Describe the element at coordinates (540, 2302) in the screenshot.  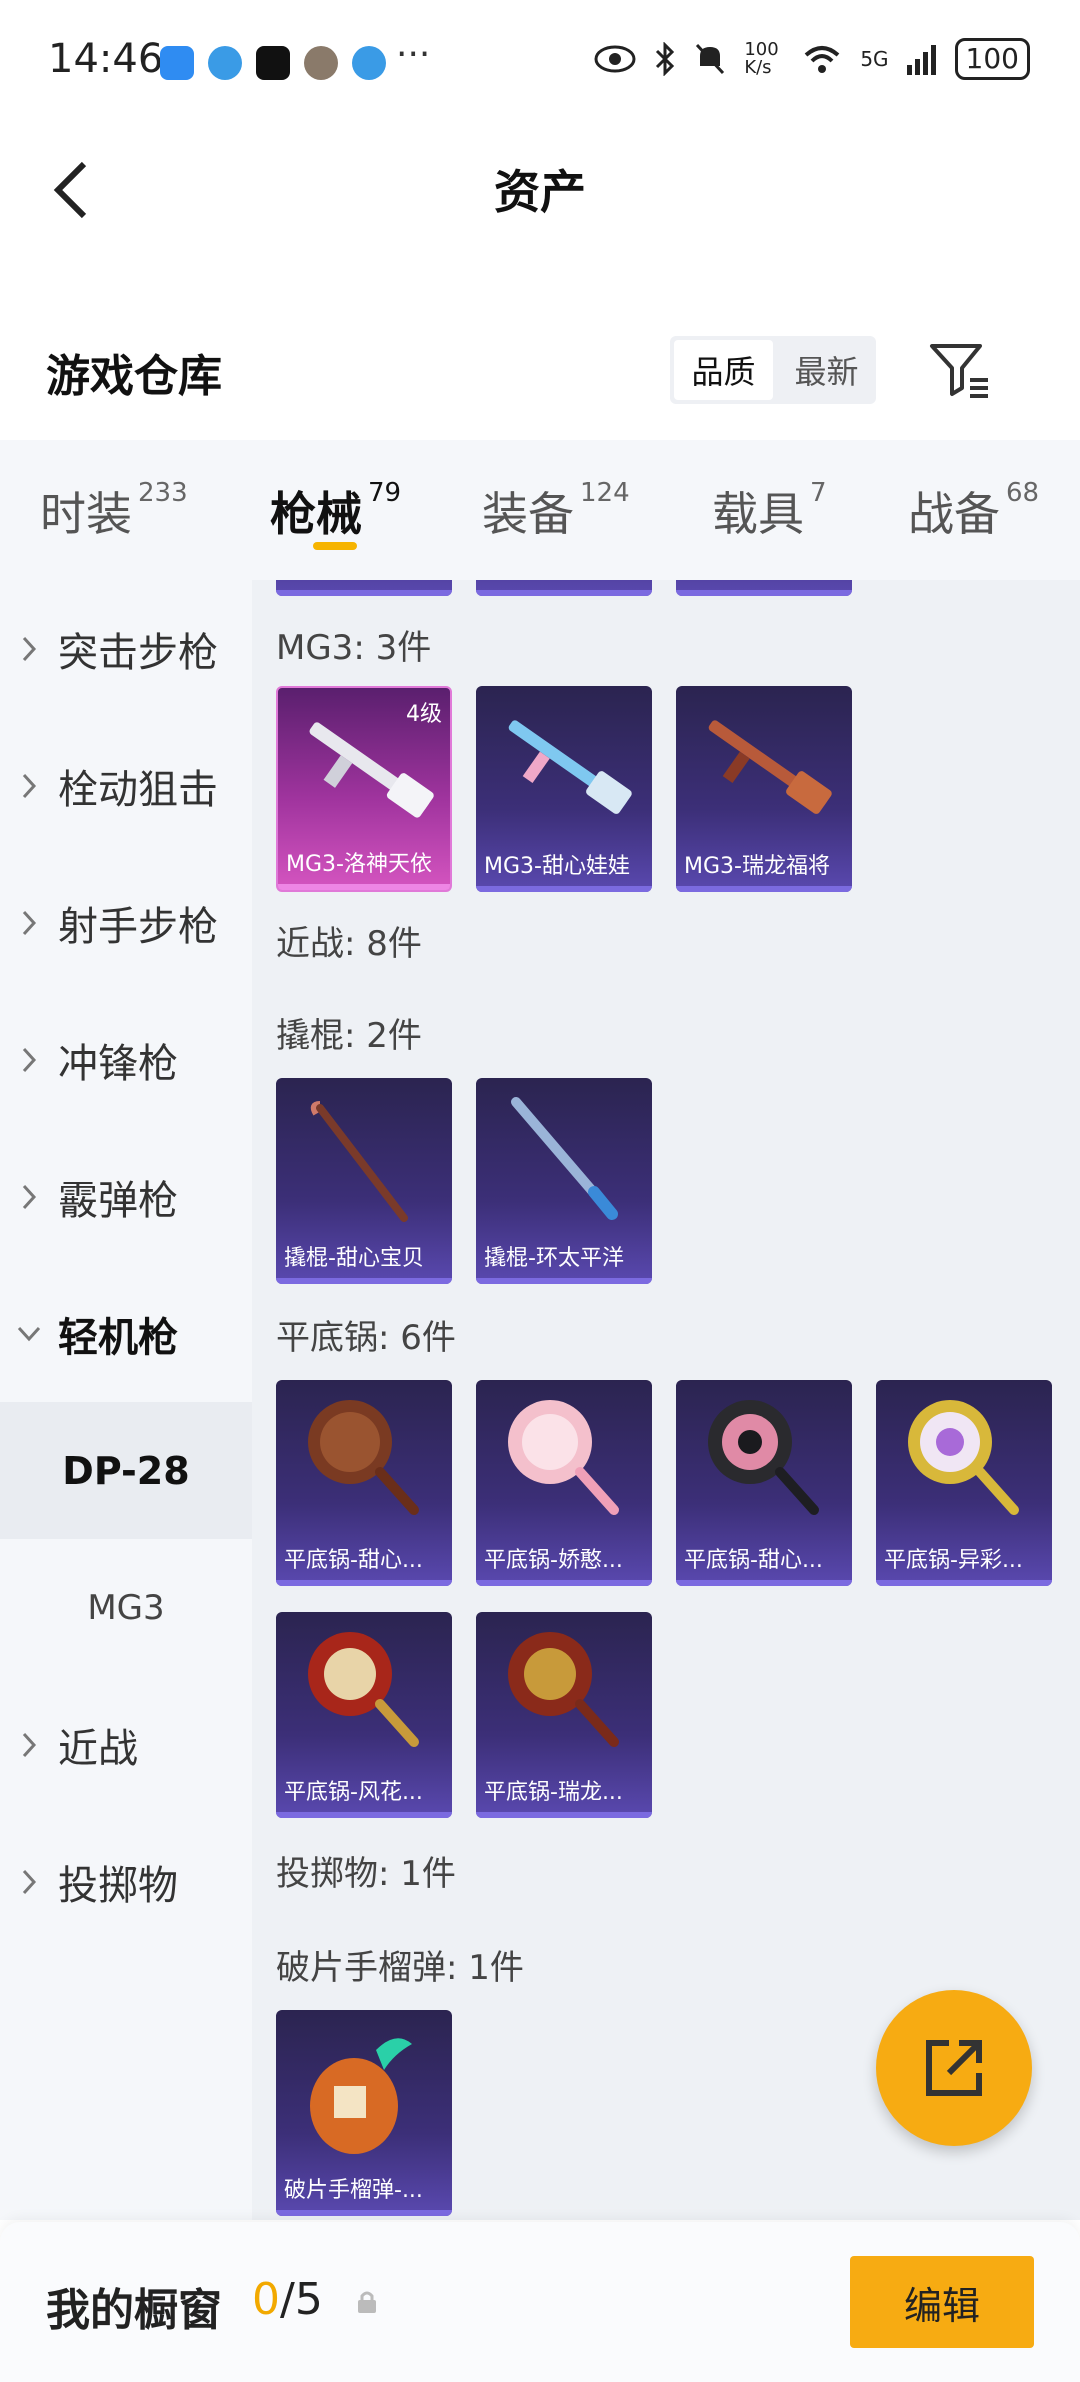
I see `showcase-bar: 我的橱窗 0/5 编辑` at that location.